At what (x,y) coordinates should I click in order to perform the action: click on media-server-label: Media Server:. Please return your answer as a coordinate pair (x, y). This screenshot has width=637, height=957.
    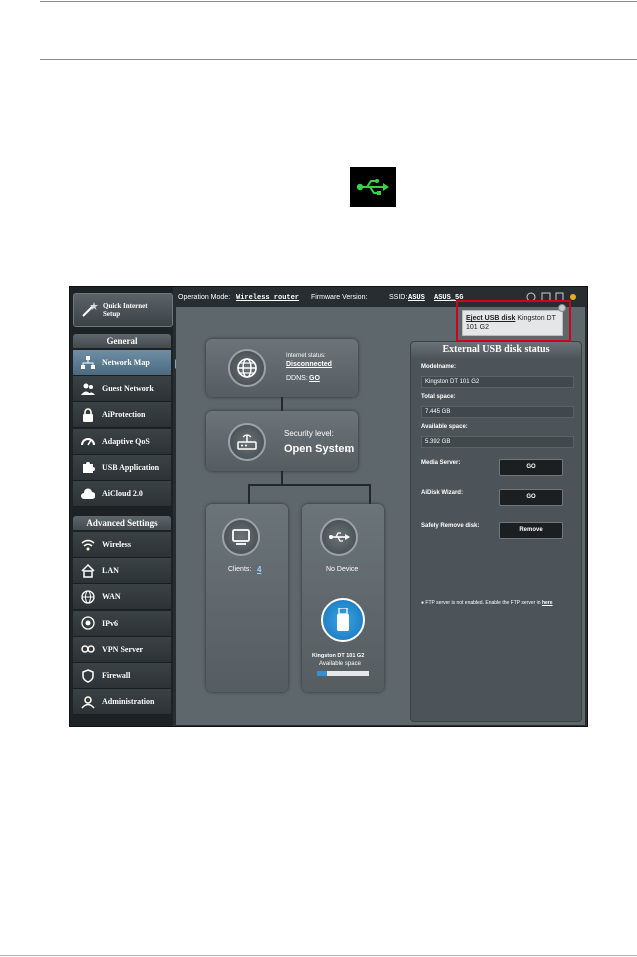
    Looking at the image, I should click on (441, 463).